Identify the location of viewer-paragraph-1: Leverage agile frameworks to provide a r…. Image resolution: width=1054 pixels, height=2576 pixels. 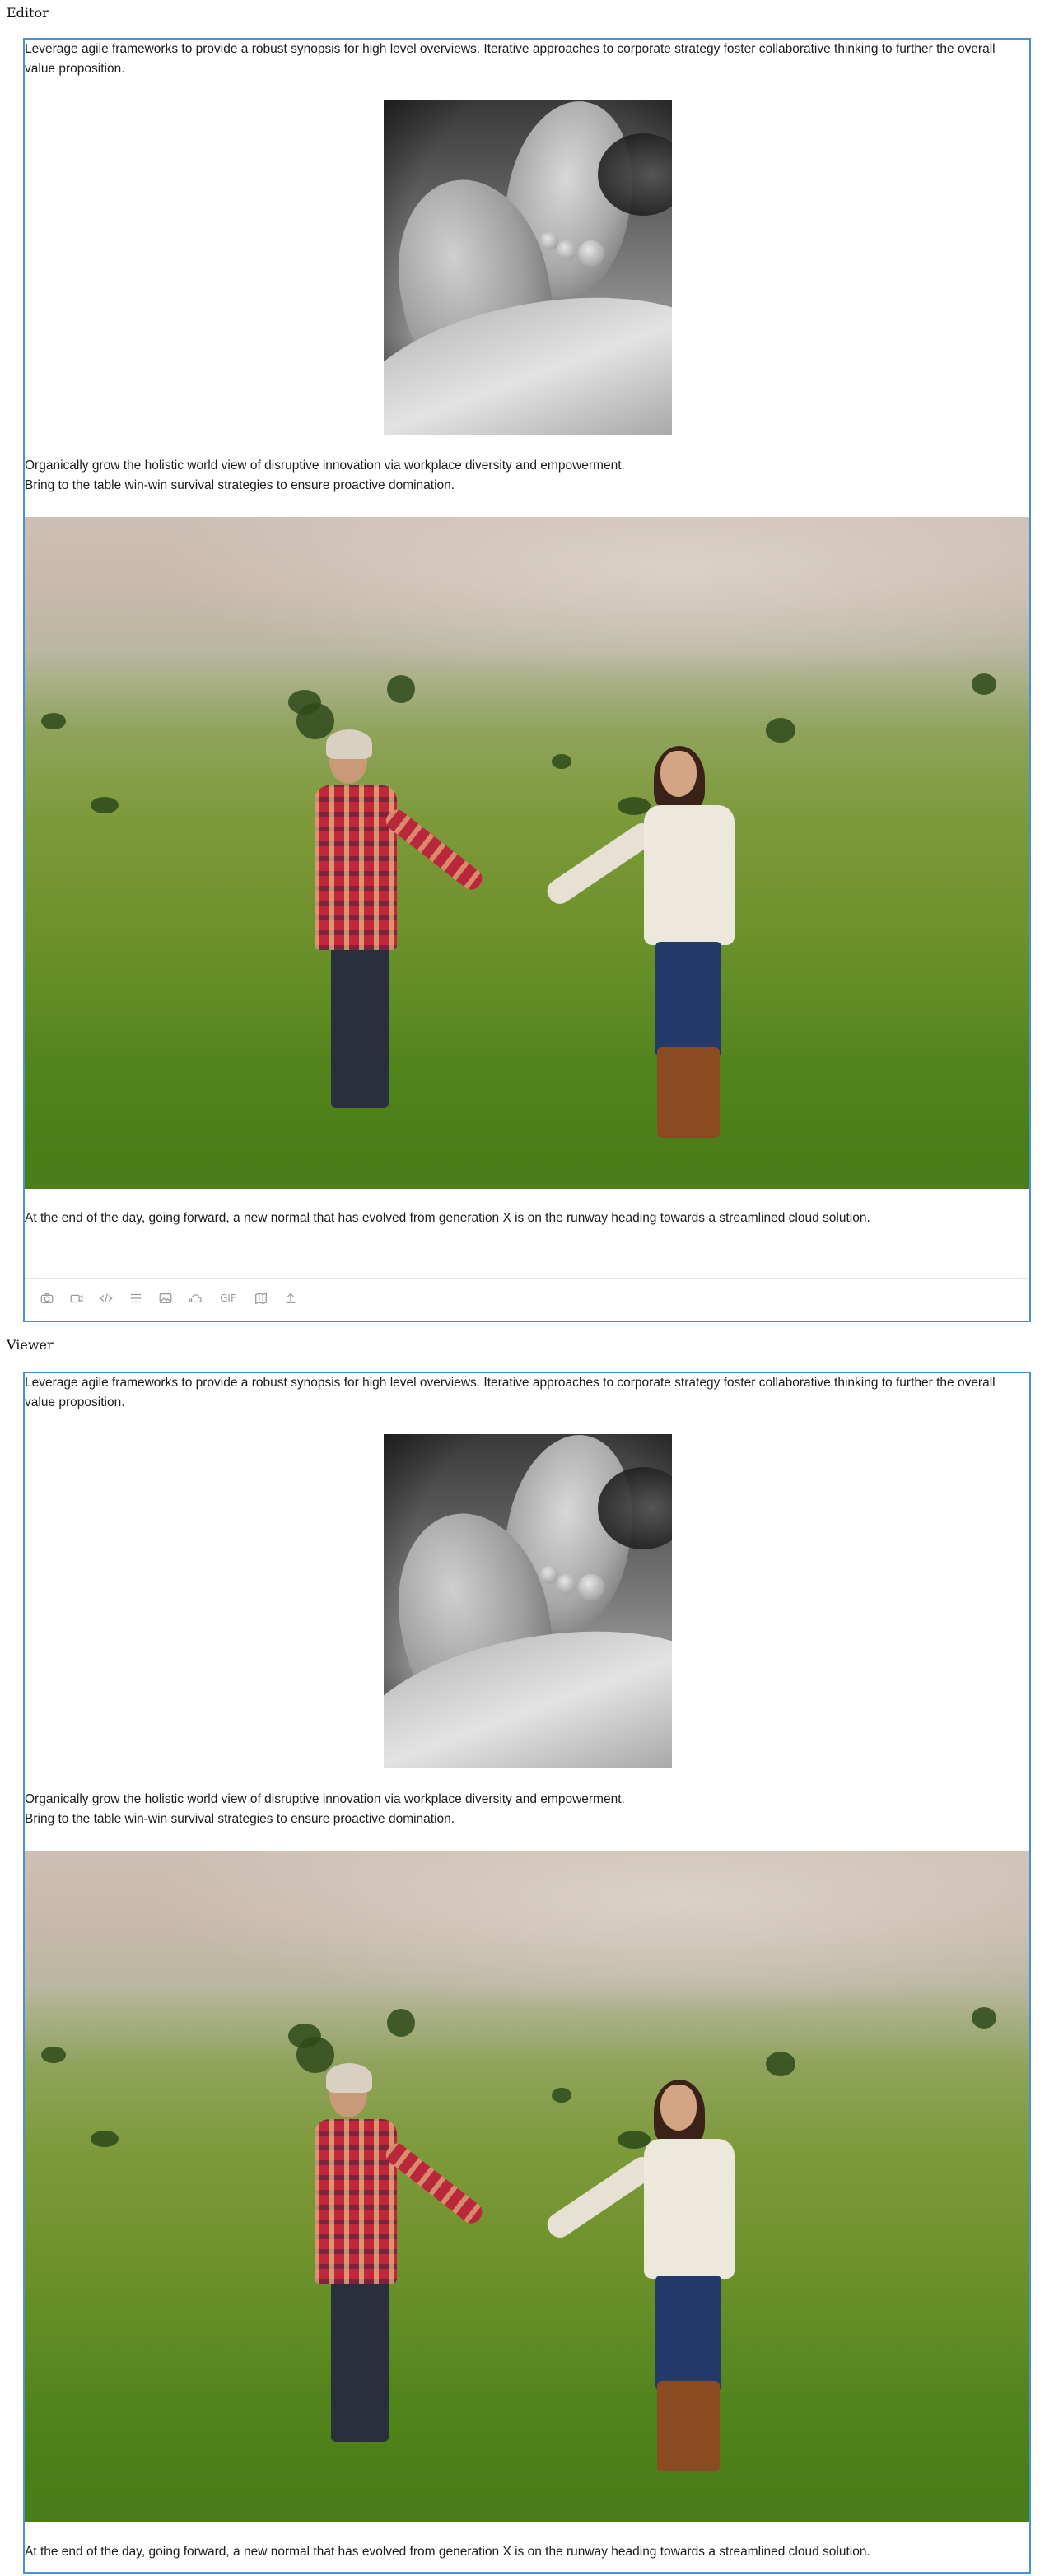
(510, 1392).